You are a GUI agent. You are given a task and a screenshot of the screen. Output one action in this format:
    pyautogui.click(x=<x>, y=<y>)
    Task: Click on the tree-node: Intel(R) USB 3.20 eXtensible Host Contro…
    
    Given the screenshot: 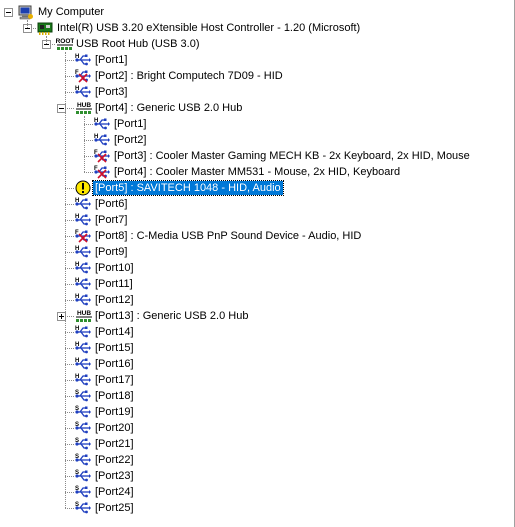 What is the action you would take?
    pyautogui.click(x=257, y=28)
    